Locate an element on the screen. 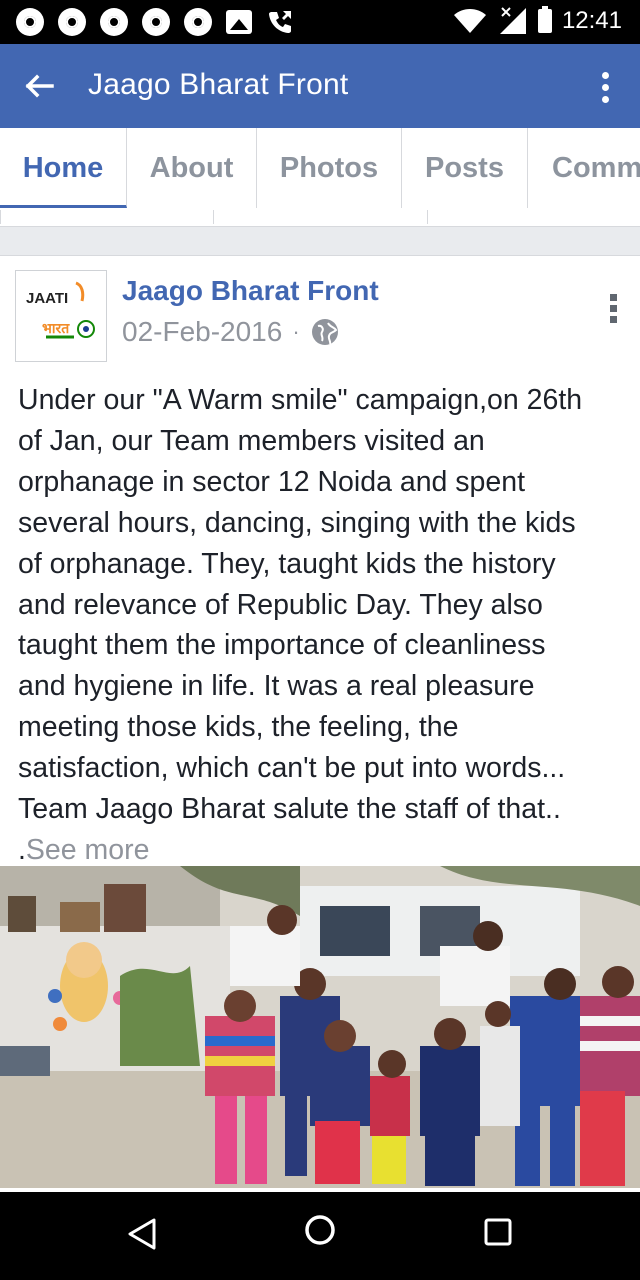 The image size is (640, 1280). signal-icon is located at coordinates (512, 20).